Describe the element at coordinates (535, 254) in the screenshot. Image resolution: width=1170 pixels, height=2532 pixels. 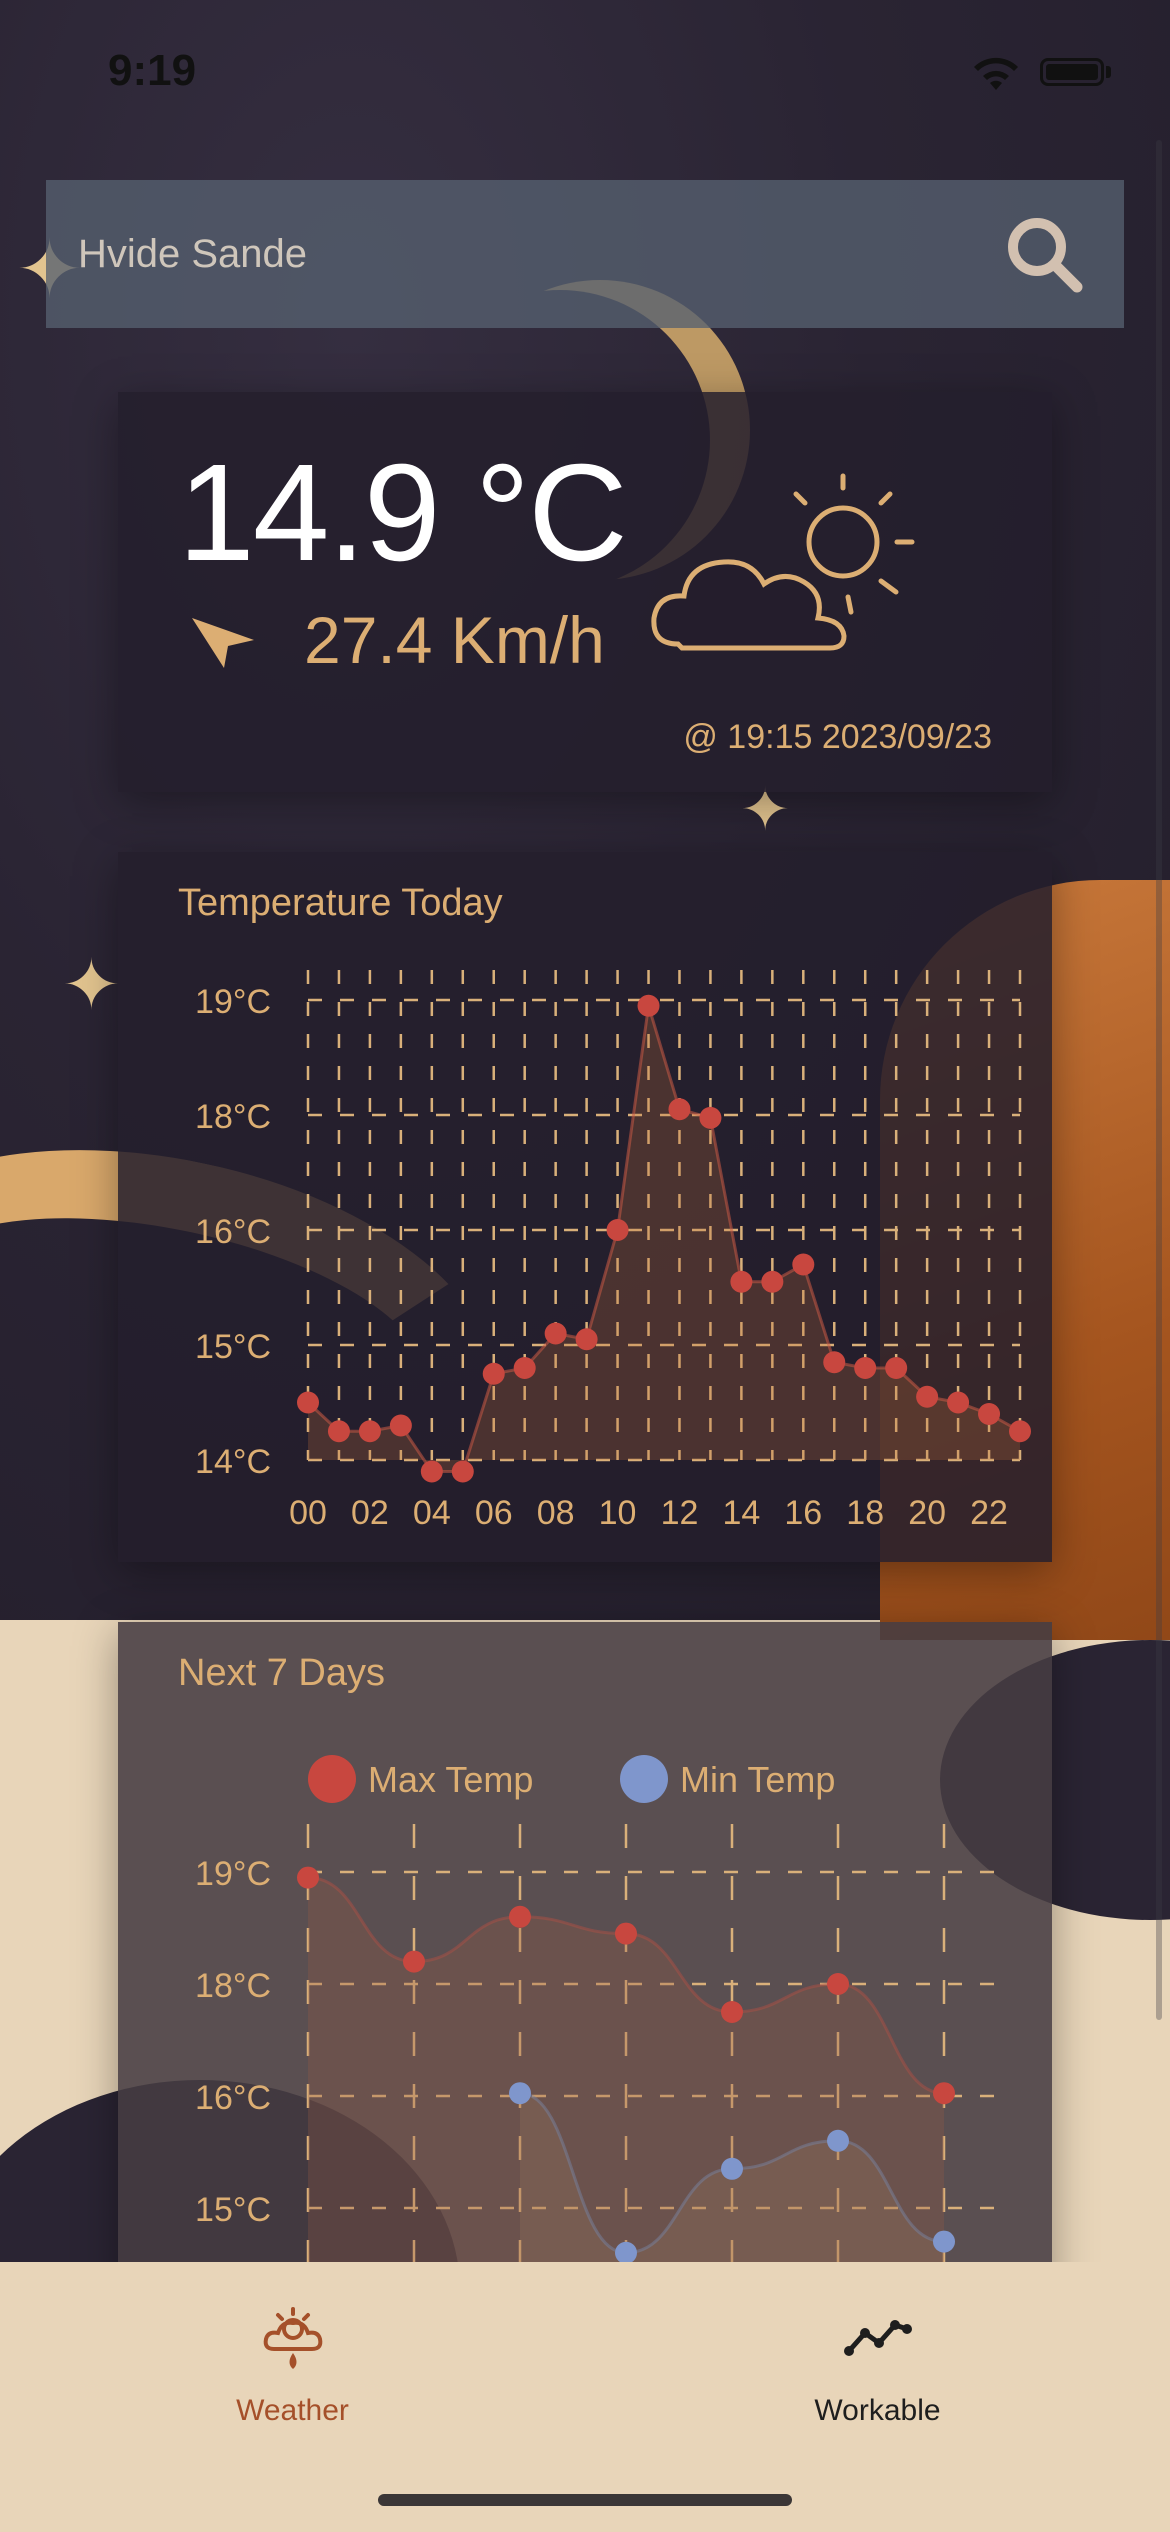
I see `search-input` at that location.